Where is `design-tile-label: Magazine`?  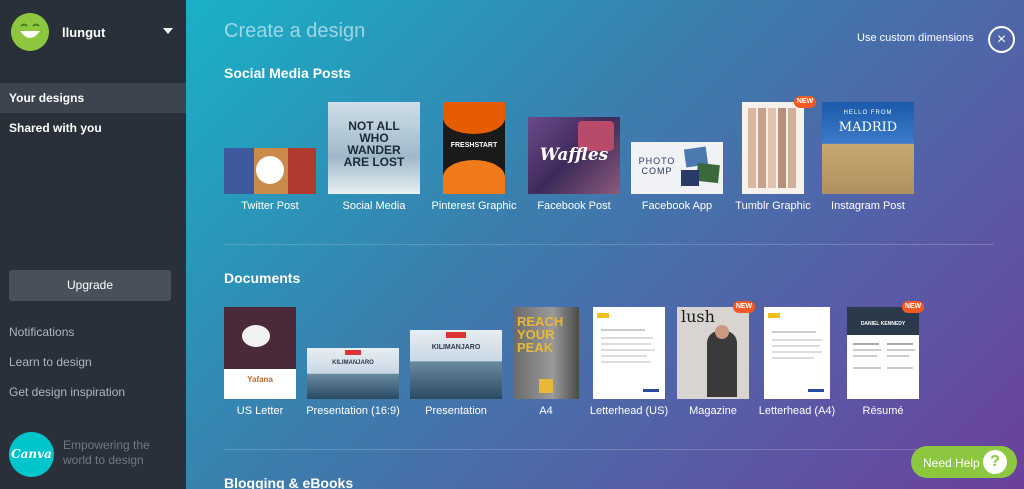
design-tile-label: Magazine is located at coordinates (713, 411).